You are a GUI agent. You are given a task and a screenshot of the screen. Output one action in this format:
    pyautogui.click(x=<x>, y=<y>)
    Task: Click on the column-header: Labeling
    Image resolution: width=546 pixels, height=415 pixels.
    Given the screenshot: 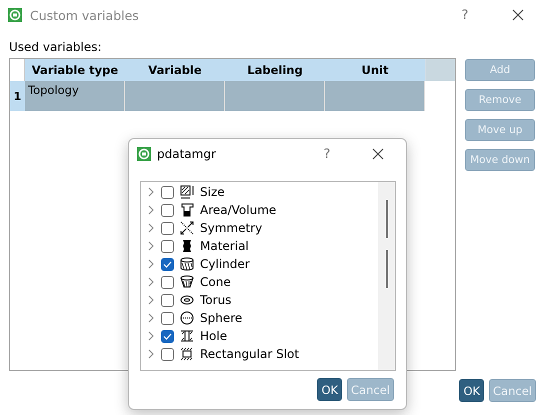 What is the action you would take?
    pyautogui.click(x=275, y=70)
    